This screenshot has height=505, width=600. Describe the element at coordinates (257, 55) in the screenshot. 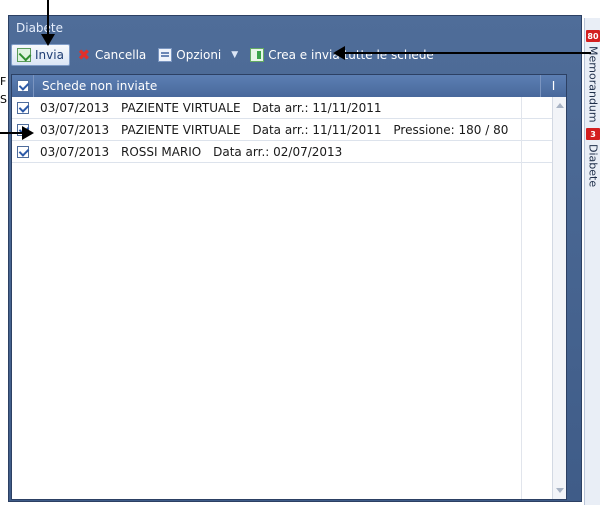

I see `create-send-icon` at that location.